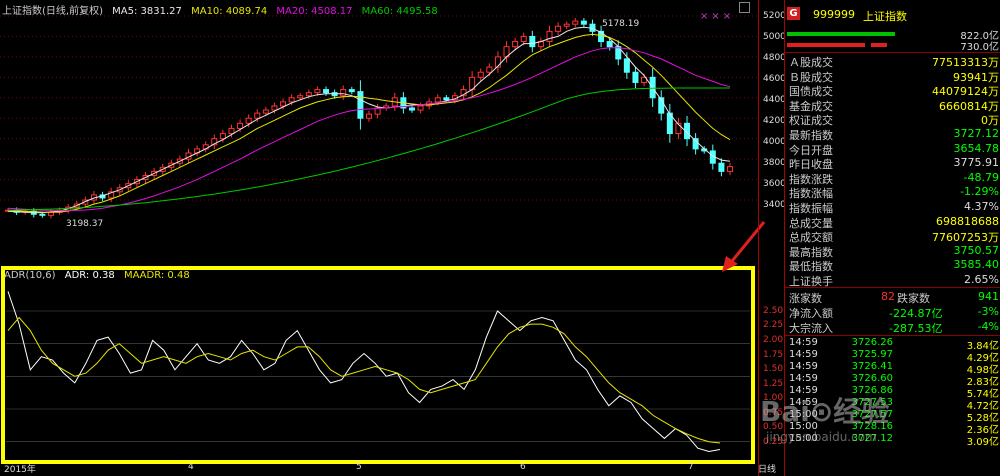  Describe the element at coordinates (717, 16) in the screenshot. I see `close-icons: ×××` at that location.